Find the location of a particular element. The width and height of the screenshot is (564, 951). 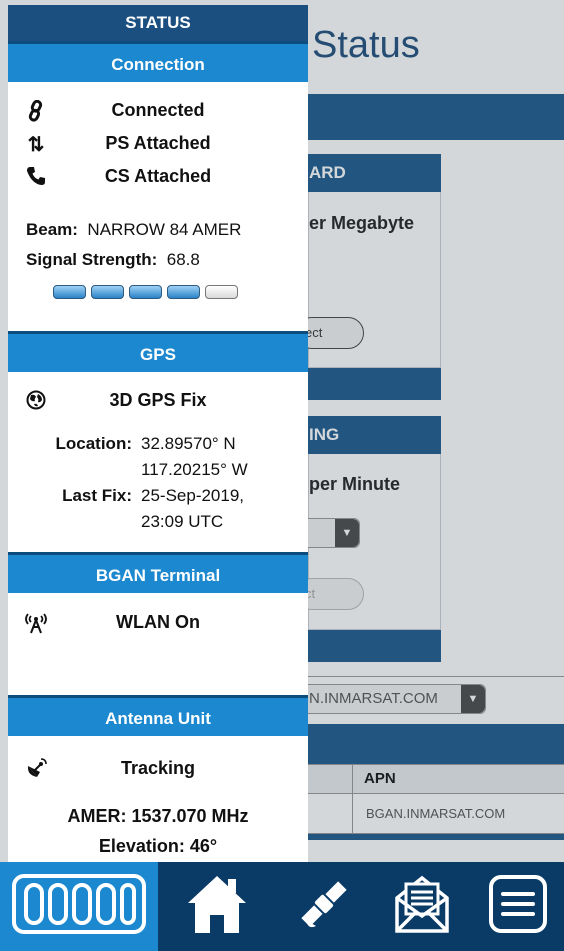

last-fix-date: 25-Sep-2019, is located at coordinates (193, 495).